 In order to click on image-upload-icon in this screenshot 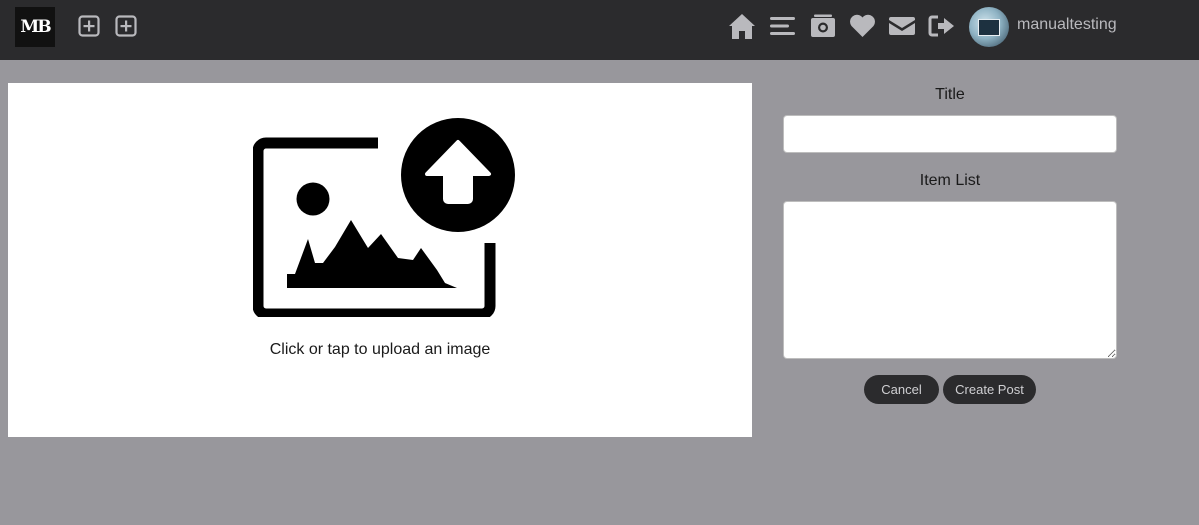, I will do `click(386, 216)`.